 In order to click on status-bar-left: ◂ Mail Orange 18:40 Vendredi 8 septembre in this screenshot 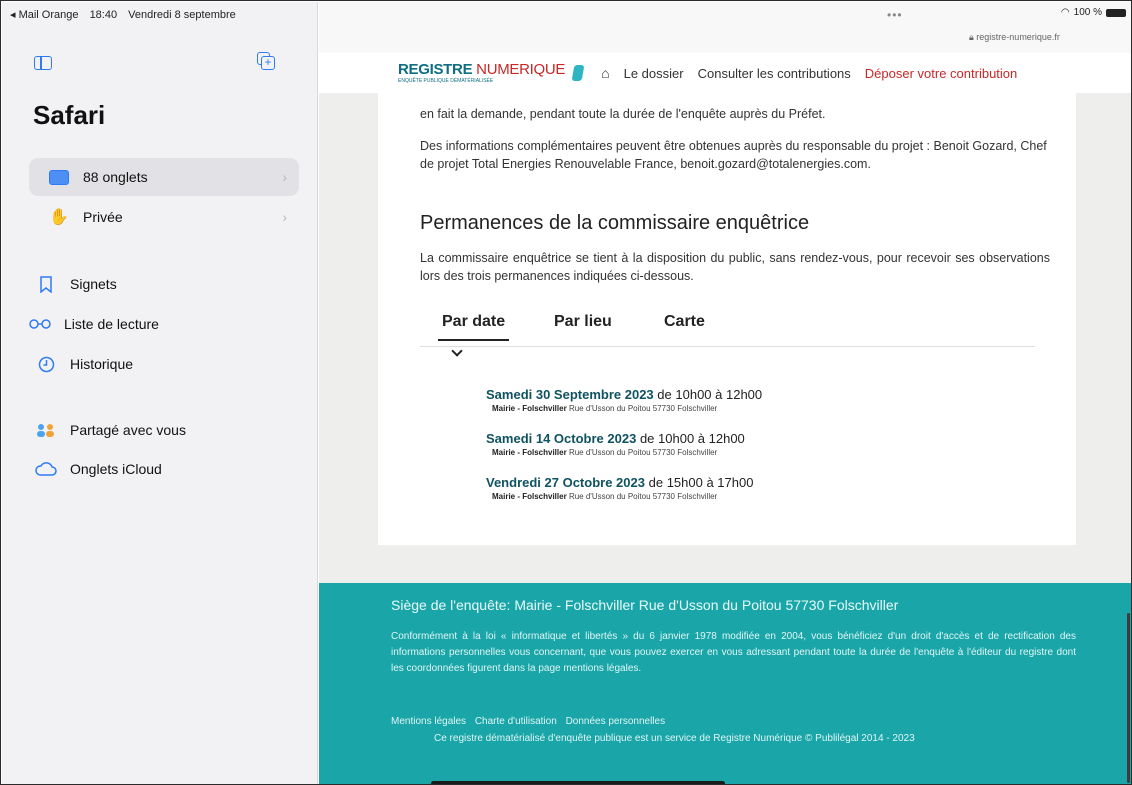, I will do `click(127, 14)`.